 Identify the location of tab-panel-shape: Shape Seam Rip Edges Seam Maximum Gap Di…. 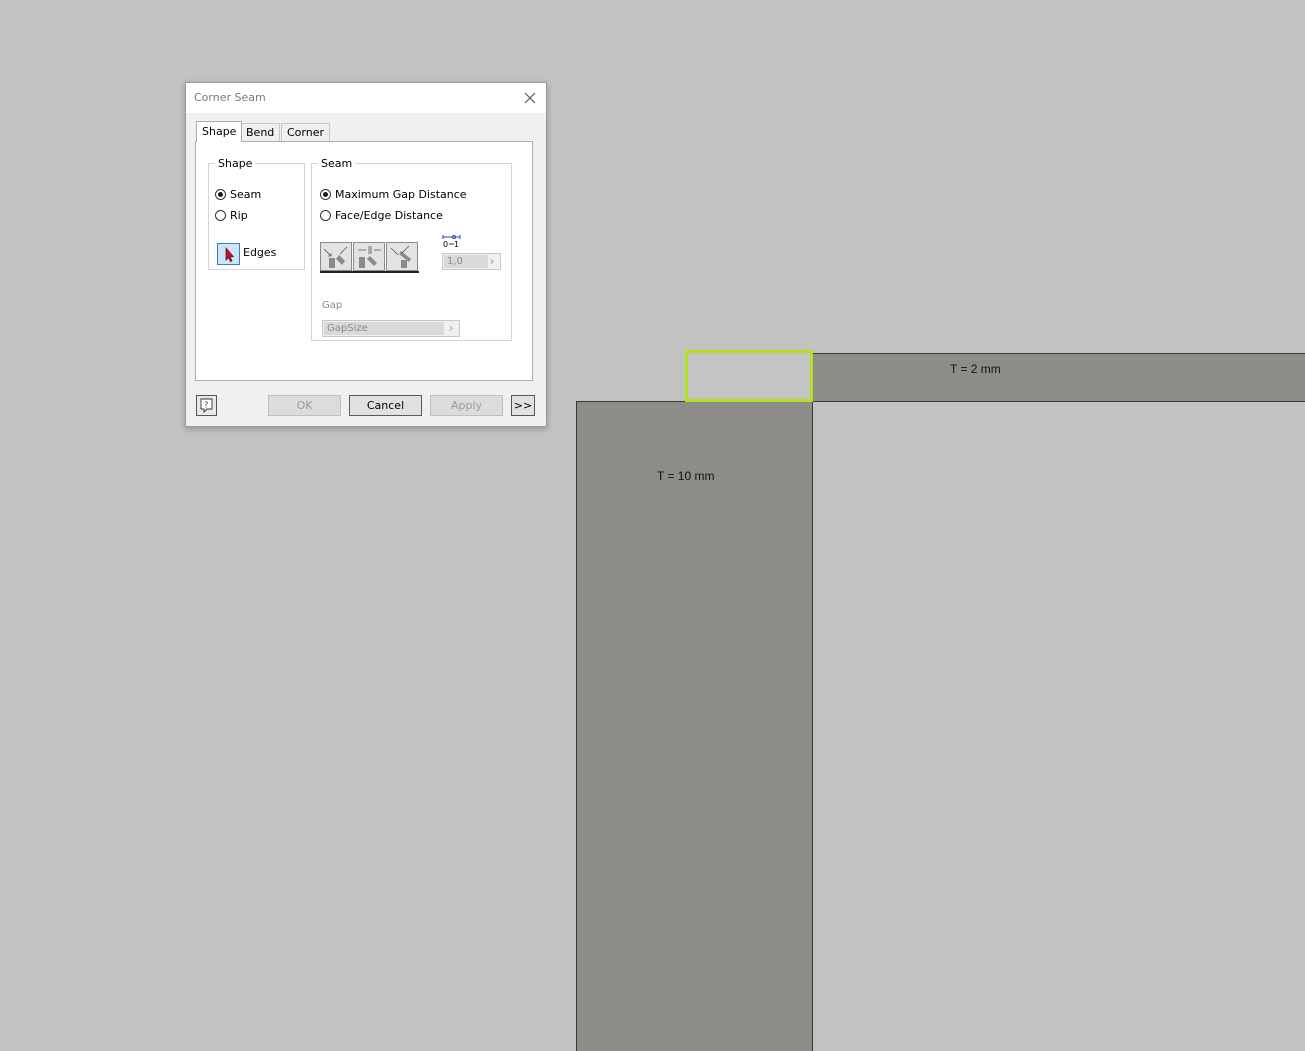
(364, 261).